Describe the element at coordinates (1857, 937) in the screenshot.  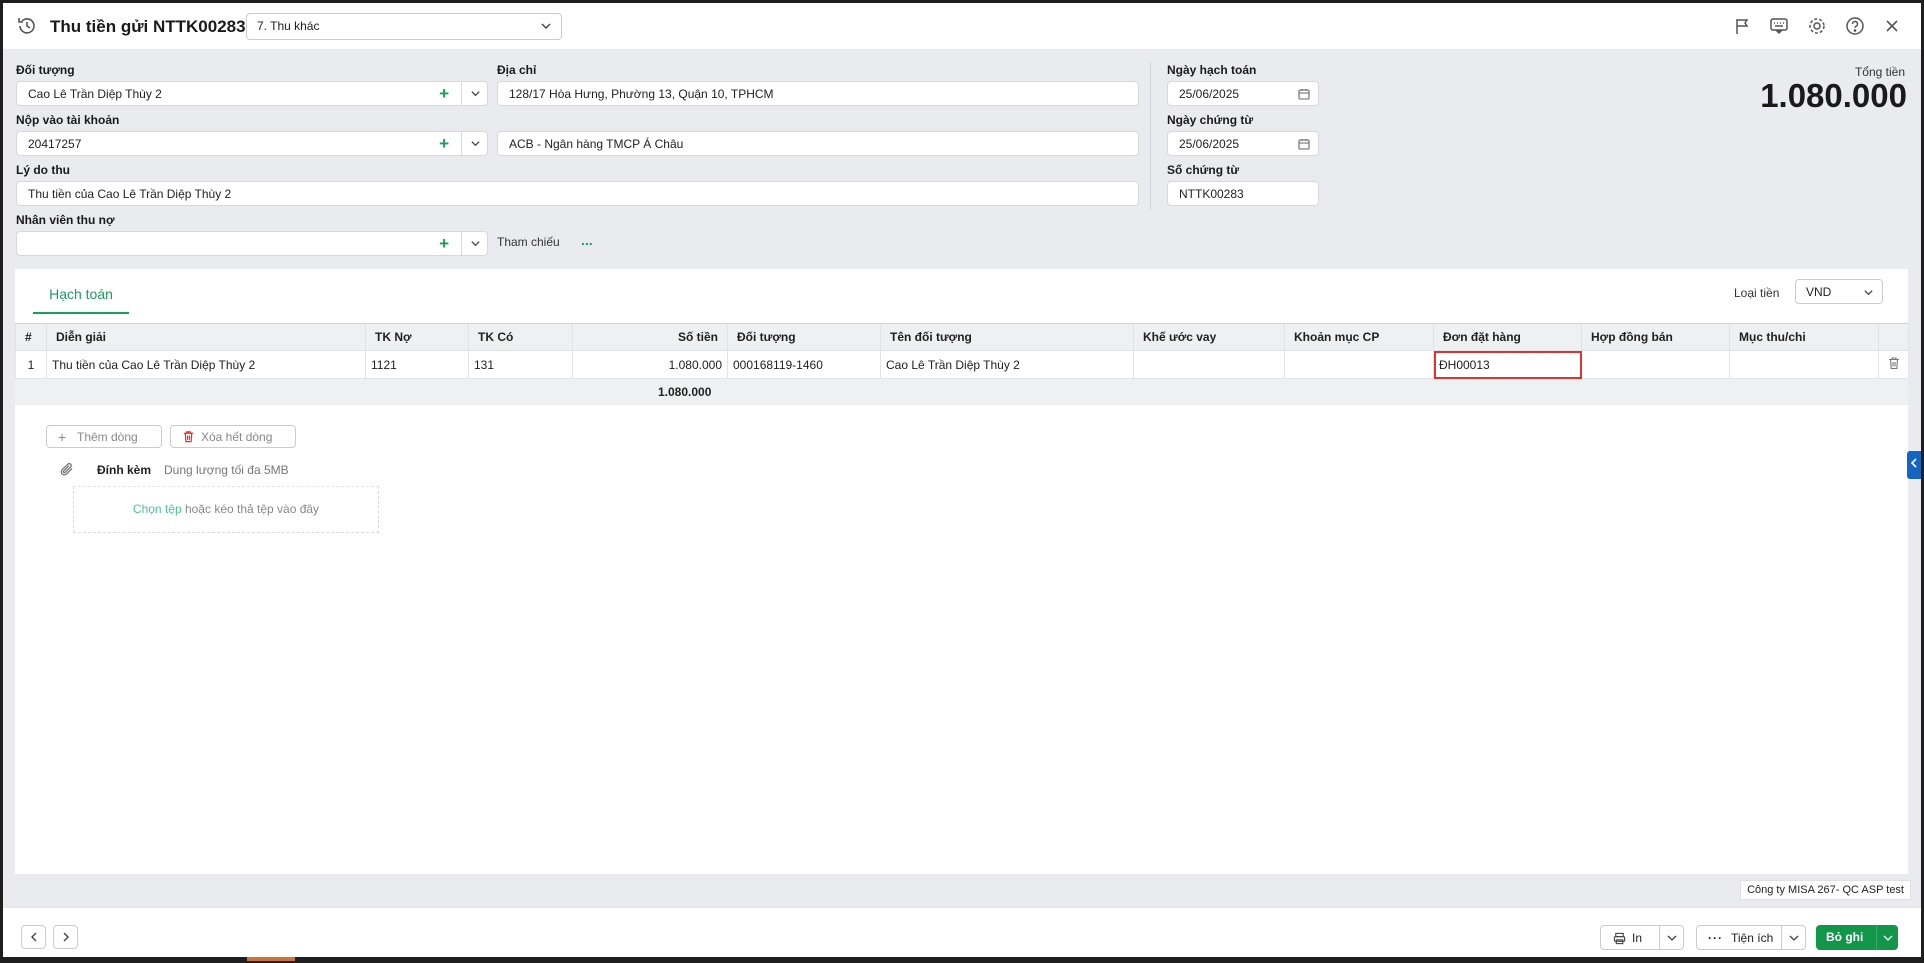
I see `save-button: Bỏ ghi` at that location.